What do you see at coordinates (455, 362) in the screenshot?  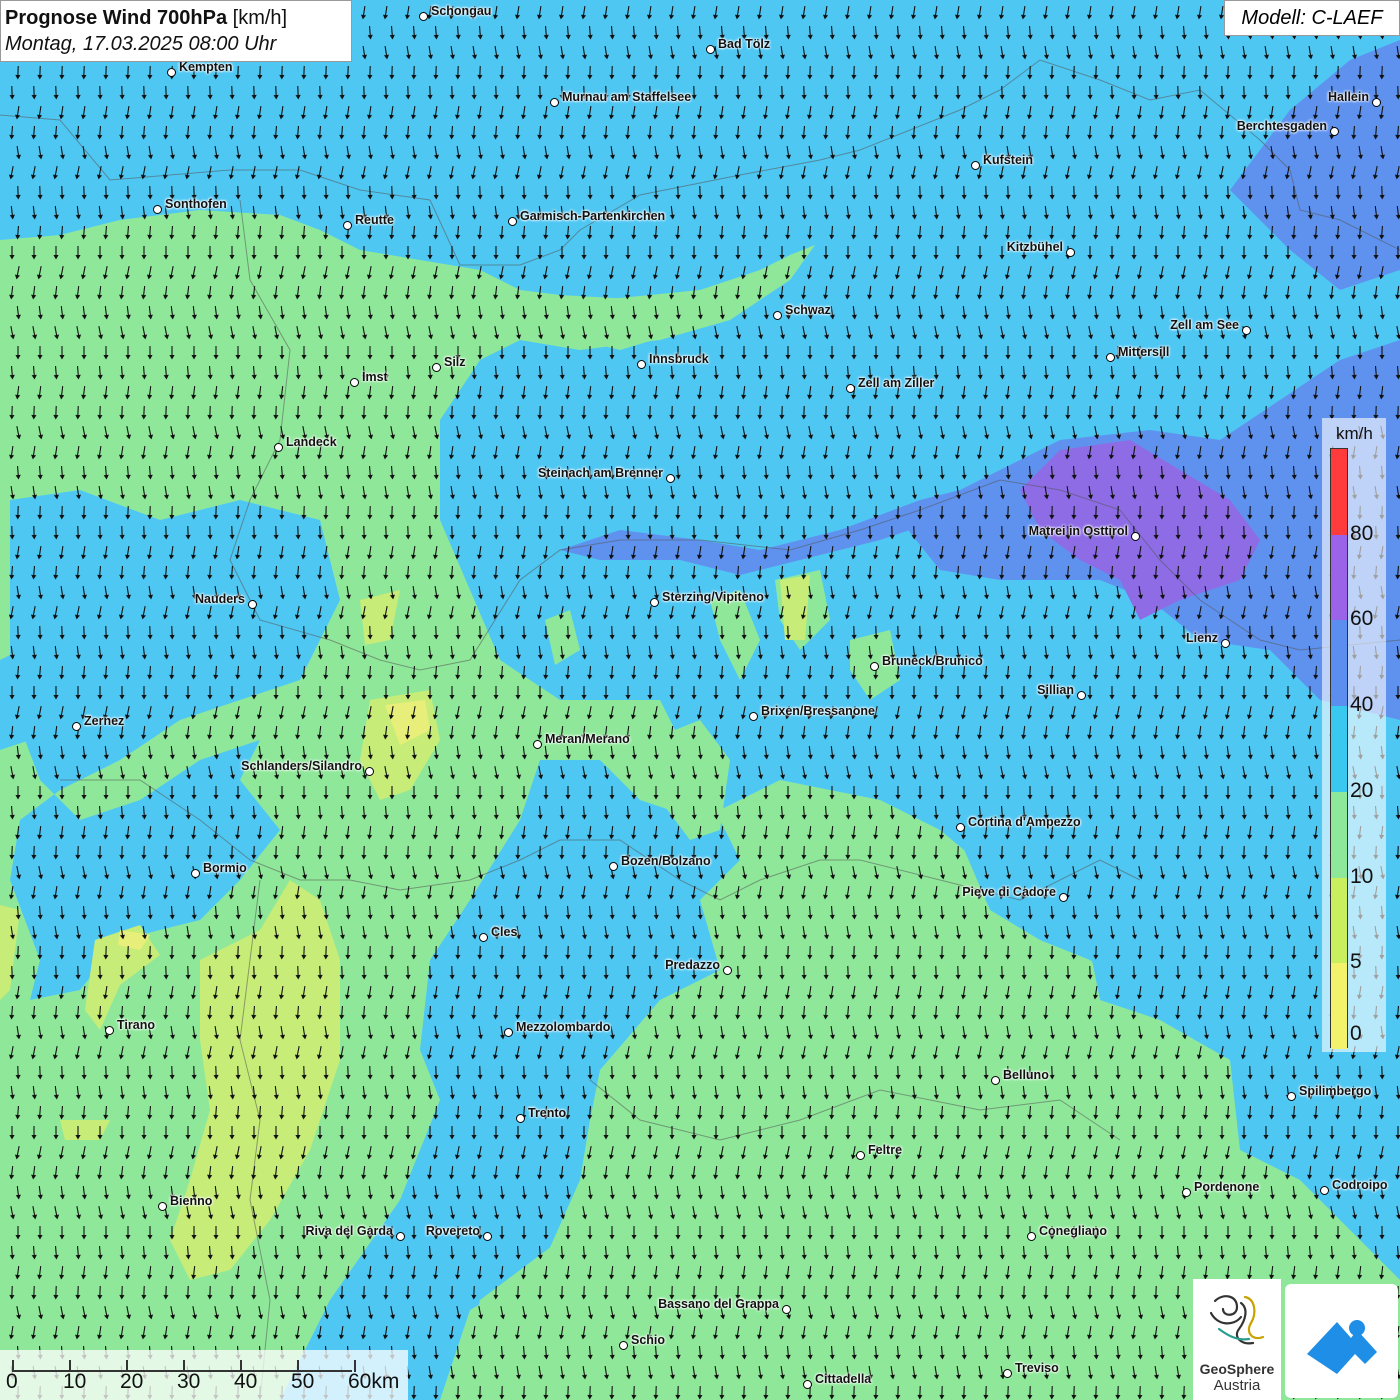 I see `city-label: Silz` at bounding box center [455, 362].